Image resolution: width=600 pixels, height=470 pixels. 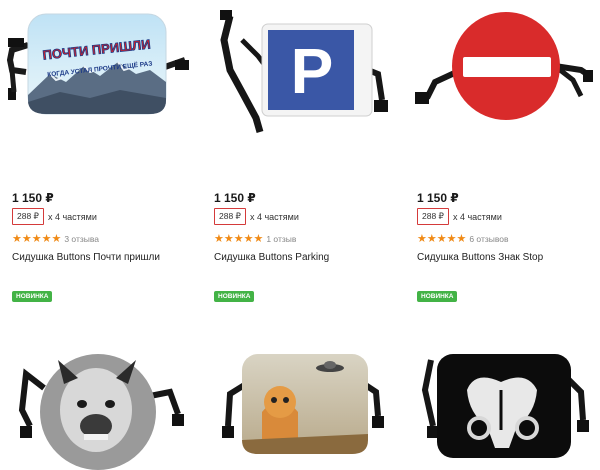 What do you see at coordinates (312, 71) in the screenshot?
I see `image-parking-letter: P` at bounding box center [312, 71].